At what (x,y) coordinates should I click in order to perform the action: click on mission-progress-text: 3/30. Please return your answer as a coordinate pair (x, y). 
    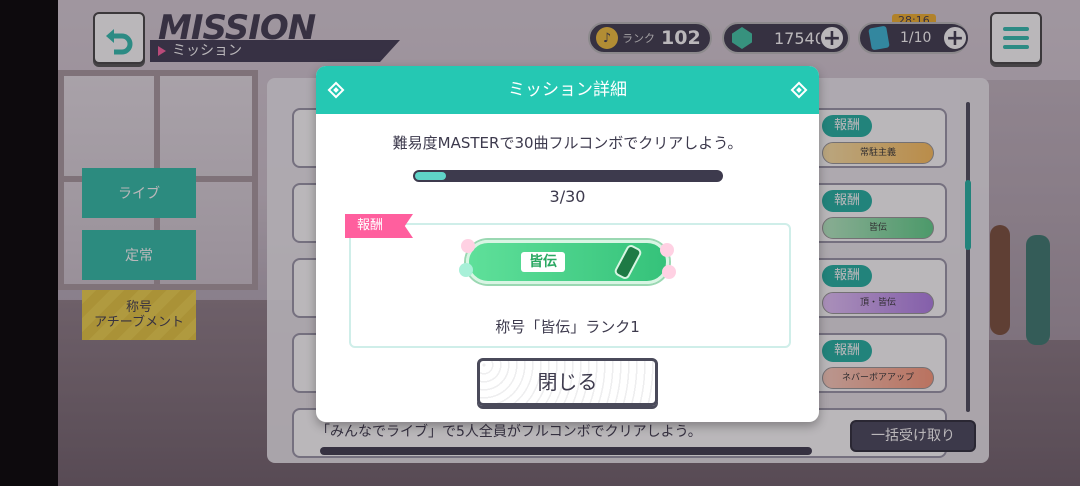
    Looking at the image, I should click on (567, 196).